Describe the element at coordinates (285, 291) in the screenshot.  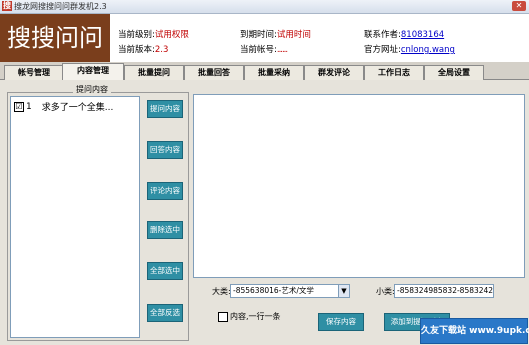
I see `category-select: -855638016-艺术/文学` at that location.